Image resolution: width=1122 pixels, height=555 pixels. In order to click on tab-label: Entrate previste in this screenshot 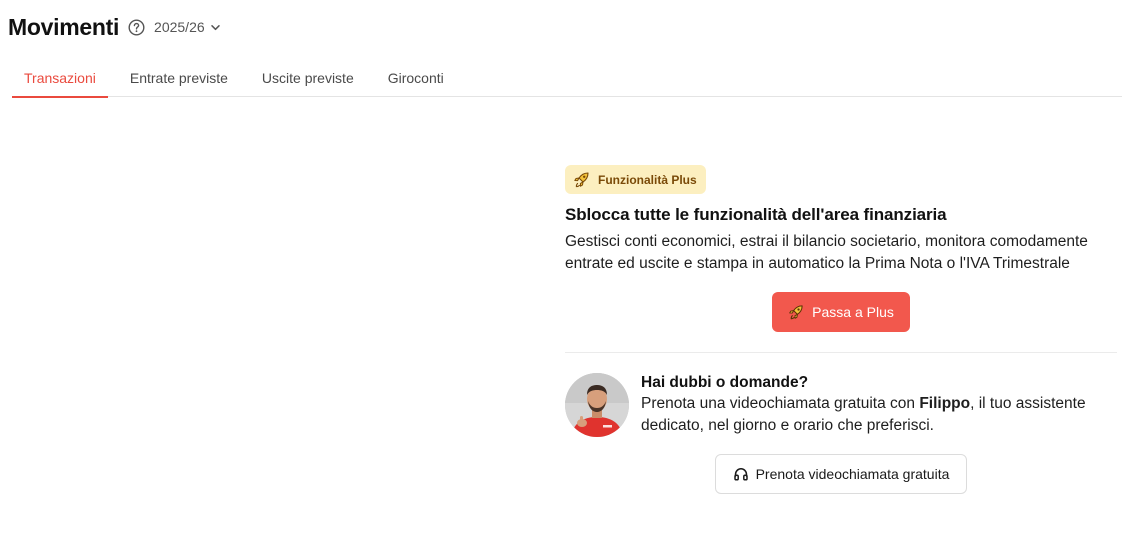, I will do `click(178, 78)`.